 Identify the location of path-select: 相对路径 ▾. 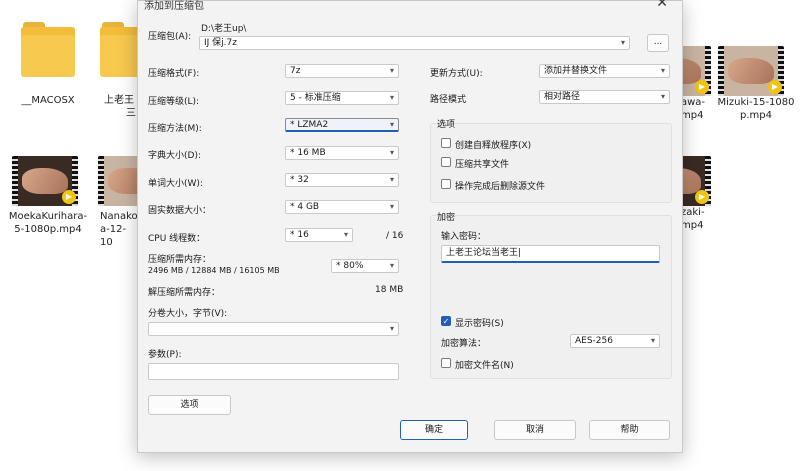
(604, 97).